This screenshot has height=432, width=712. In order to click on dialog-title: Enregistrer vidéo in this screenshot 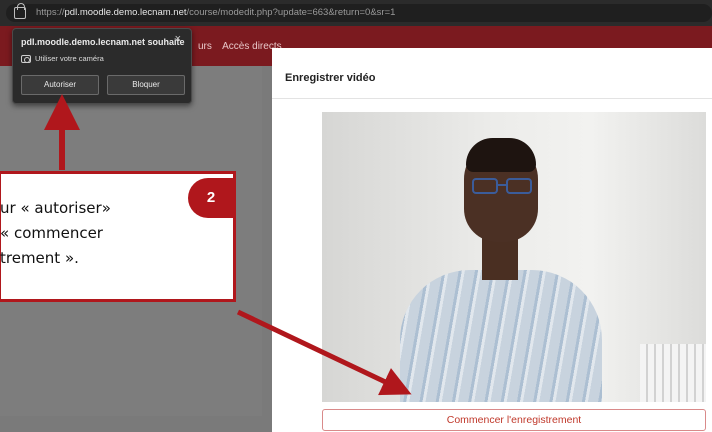, I will do `click(330, 78)`.